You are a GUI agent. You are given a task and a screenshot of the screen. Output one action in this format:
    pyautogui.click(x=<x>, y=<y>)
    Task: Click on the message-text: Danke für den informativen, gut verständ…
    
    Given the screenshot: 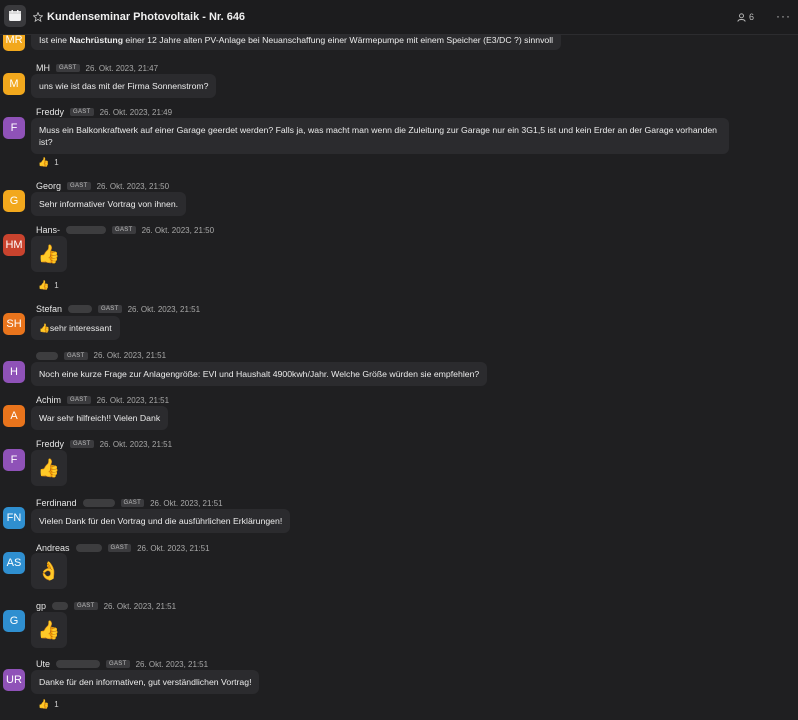 What is the action you would take?
    pyautogui.click(x=145, y=682)
    